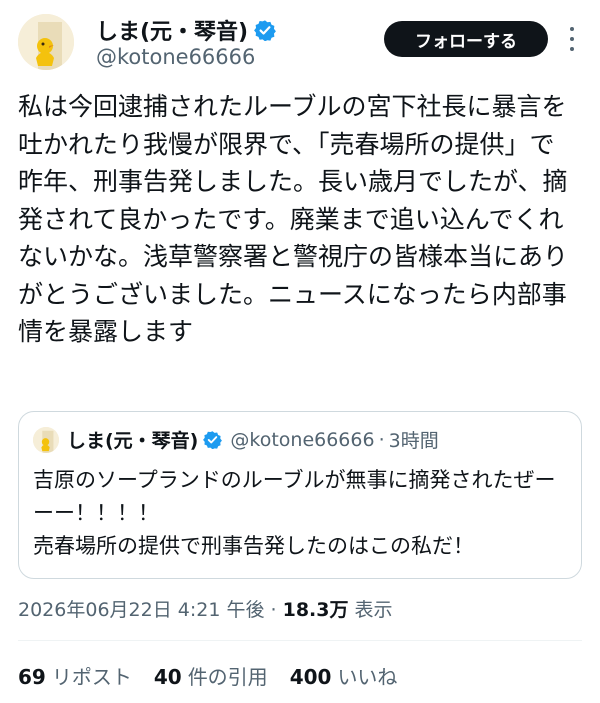  What do you see at coordinates (414, 439) in the screenshot?
I see `quoted-tweet-time: 3時間` at bounding box center [414, 439].